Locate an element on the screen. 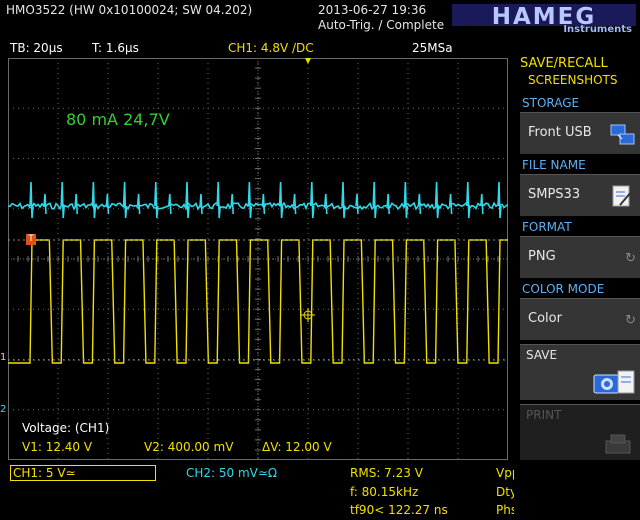 The height and width of the screenshot is (520, 640). status-bar: TB: 20µs T: 1.6µs CH1: 4.8V /DC 25MSa is located at coordinates (255, 49).